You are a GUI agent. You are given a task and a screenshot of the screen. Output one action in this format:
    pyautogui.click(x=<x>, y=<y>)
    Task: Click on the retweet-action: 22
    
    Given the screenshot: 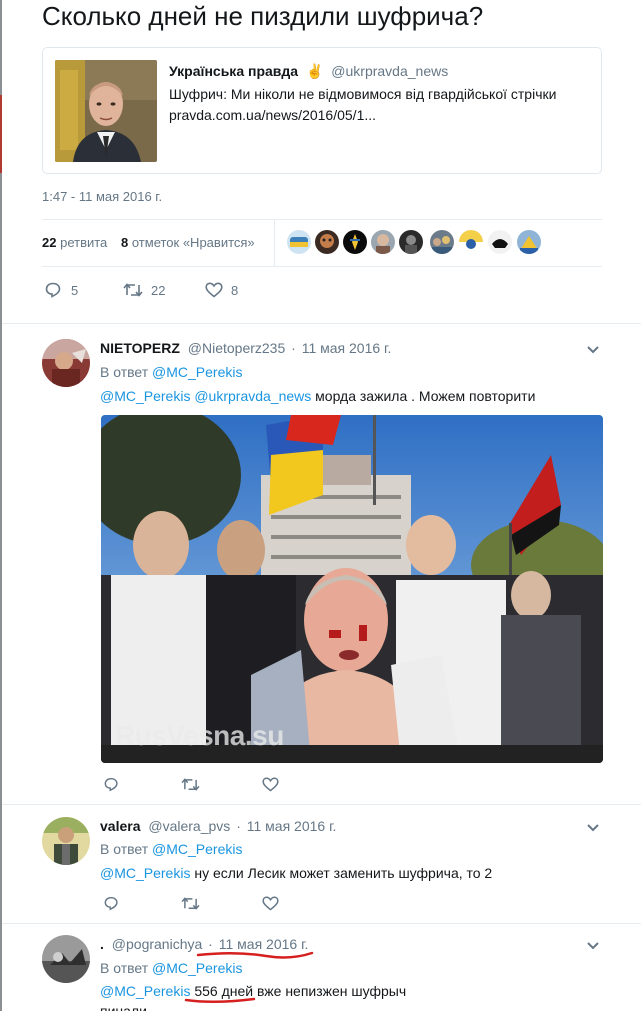 What is the action you would take?
    pyautogui.click(x=144, y=290)
    